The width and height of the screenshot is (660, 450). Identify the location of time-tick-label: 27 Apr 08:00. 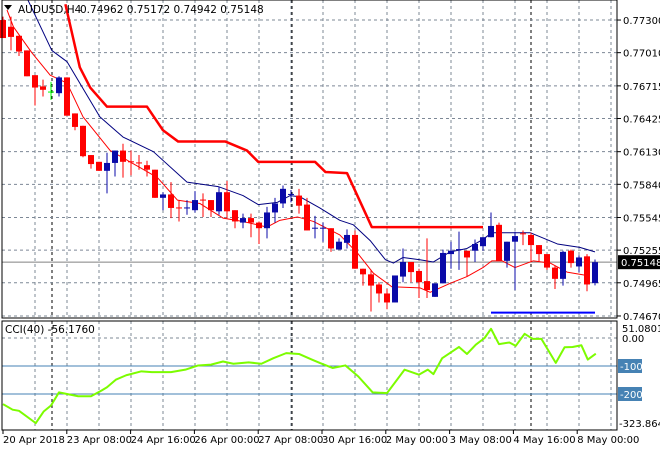
(290, 440).